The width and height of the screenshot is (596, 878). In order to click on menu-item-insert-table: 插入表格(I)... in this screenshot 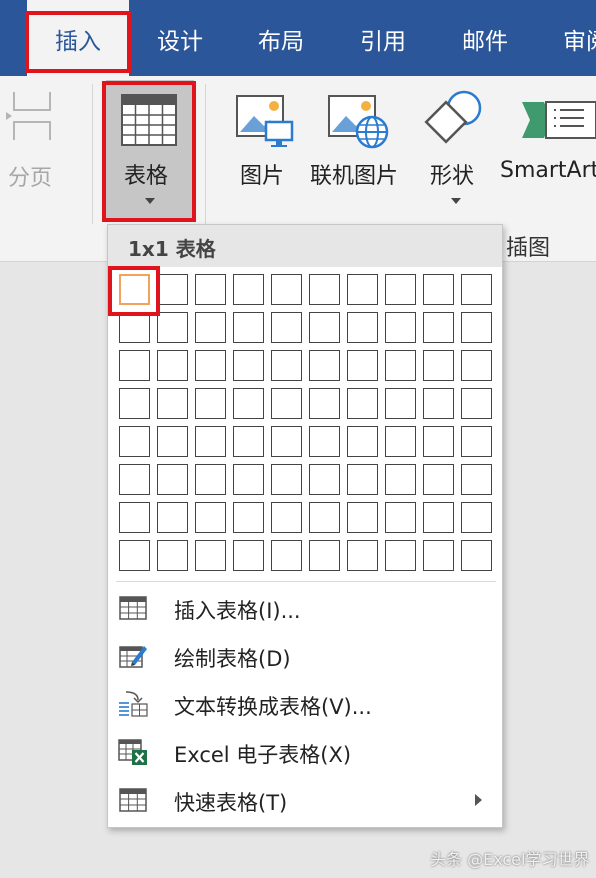, I will do `click(305, 608)`.